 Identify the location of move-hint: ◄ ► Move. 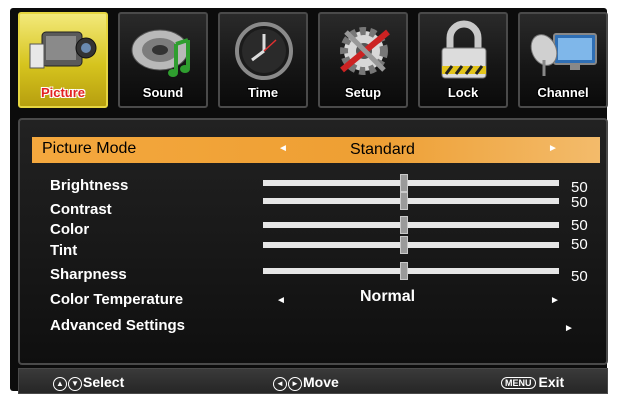
(306, 382).